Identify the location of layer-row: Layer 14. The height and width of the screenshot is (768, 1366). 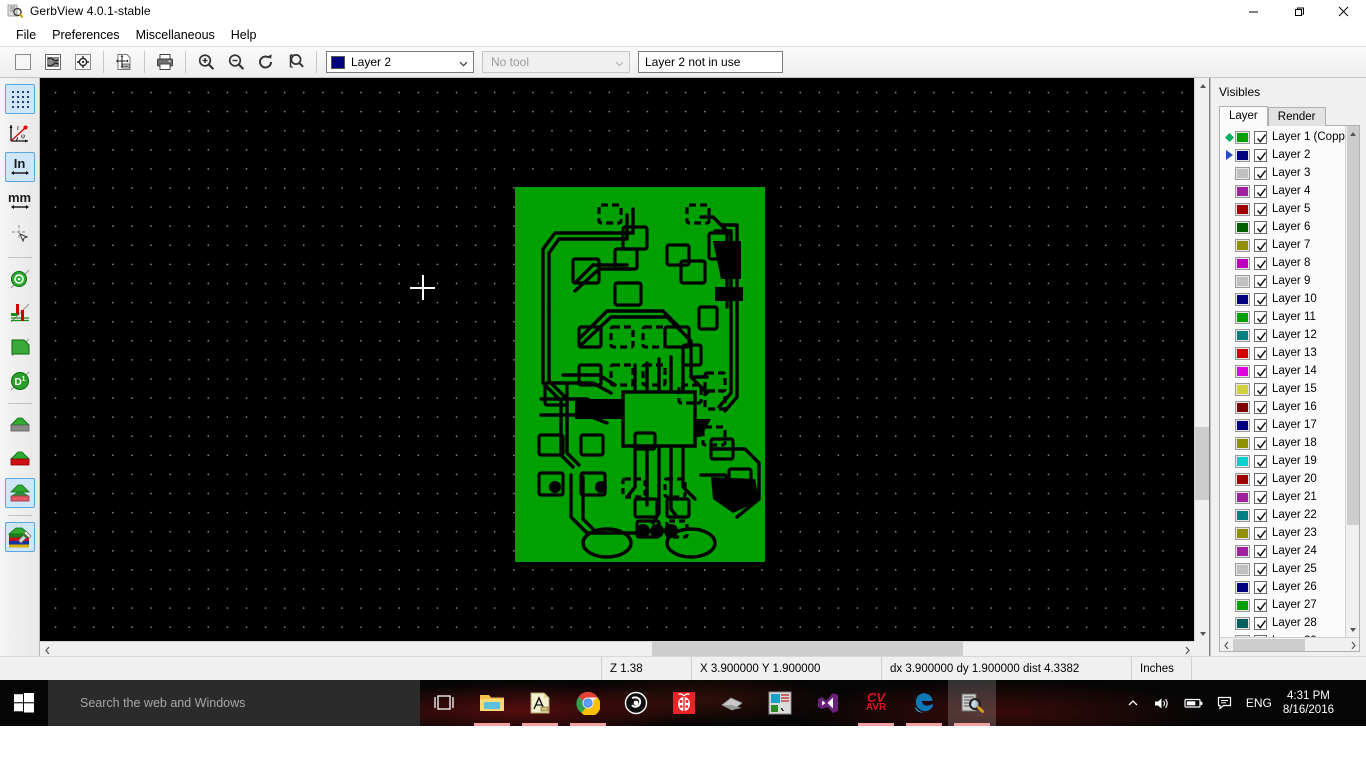
(1282, 371).